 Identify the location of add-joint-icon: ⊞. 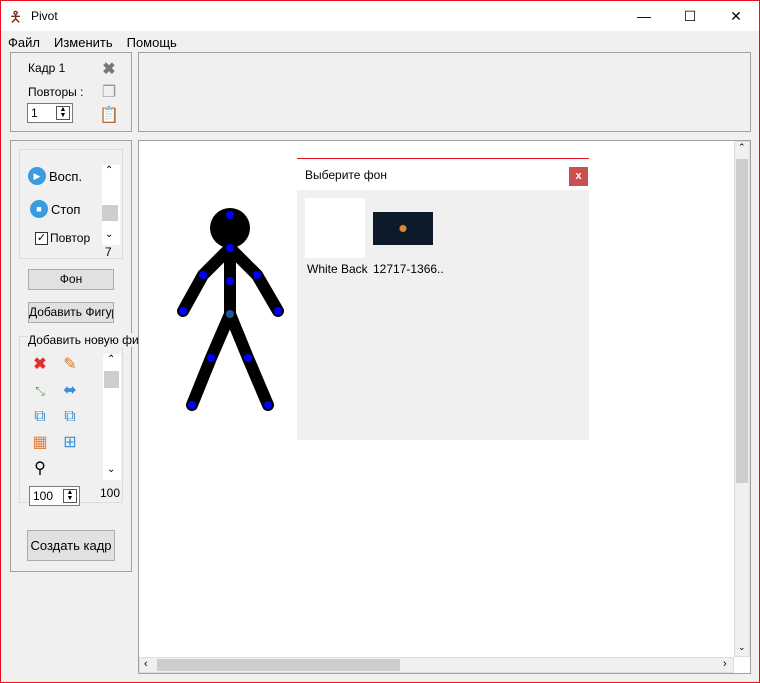
(70, 443).